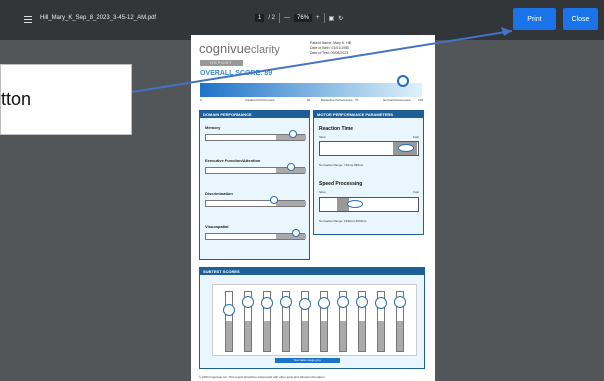 The image size is (604, 381). I want to click on callout-arrow, so click(322, 60).